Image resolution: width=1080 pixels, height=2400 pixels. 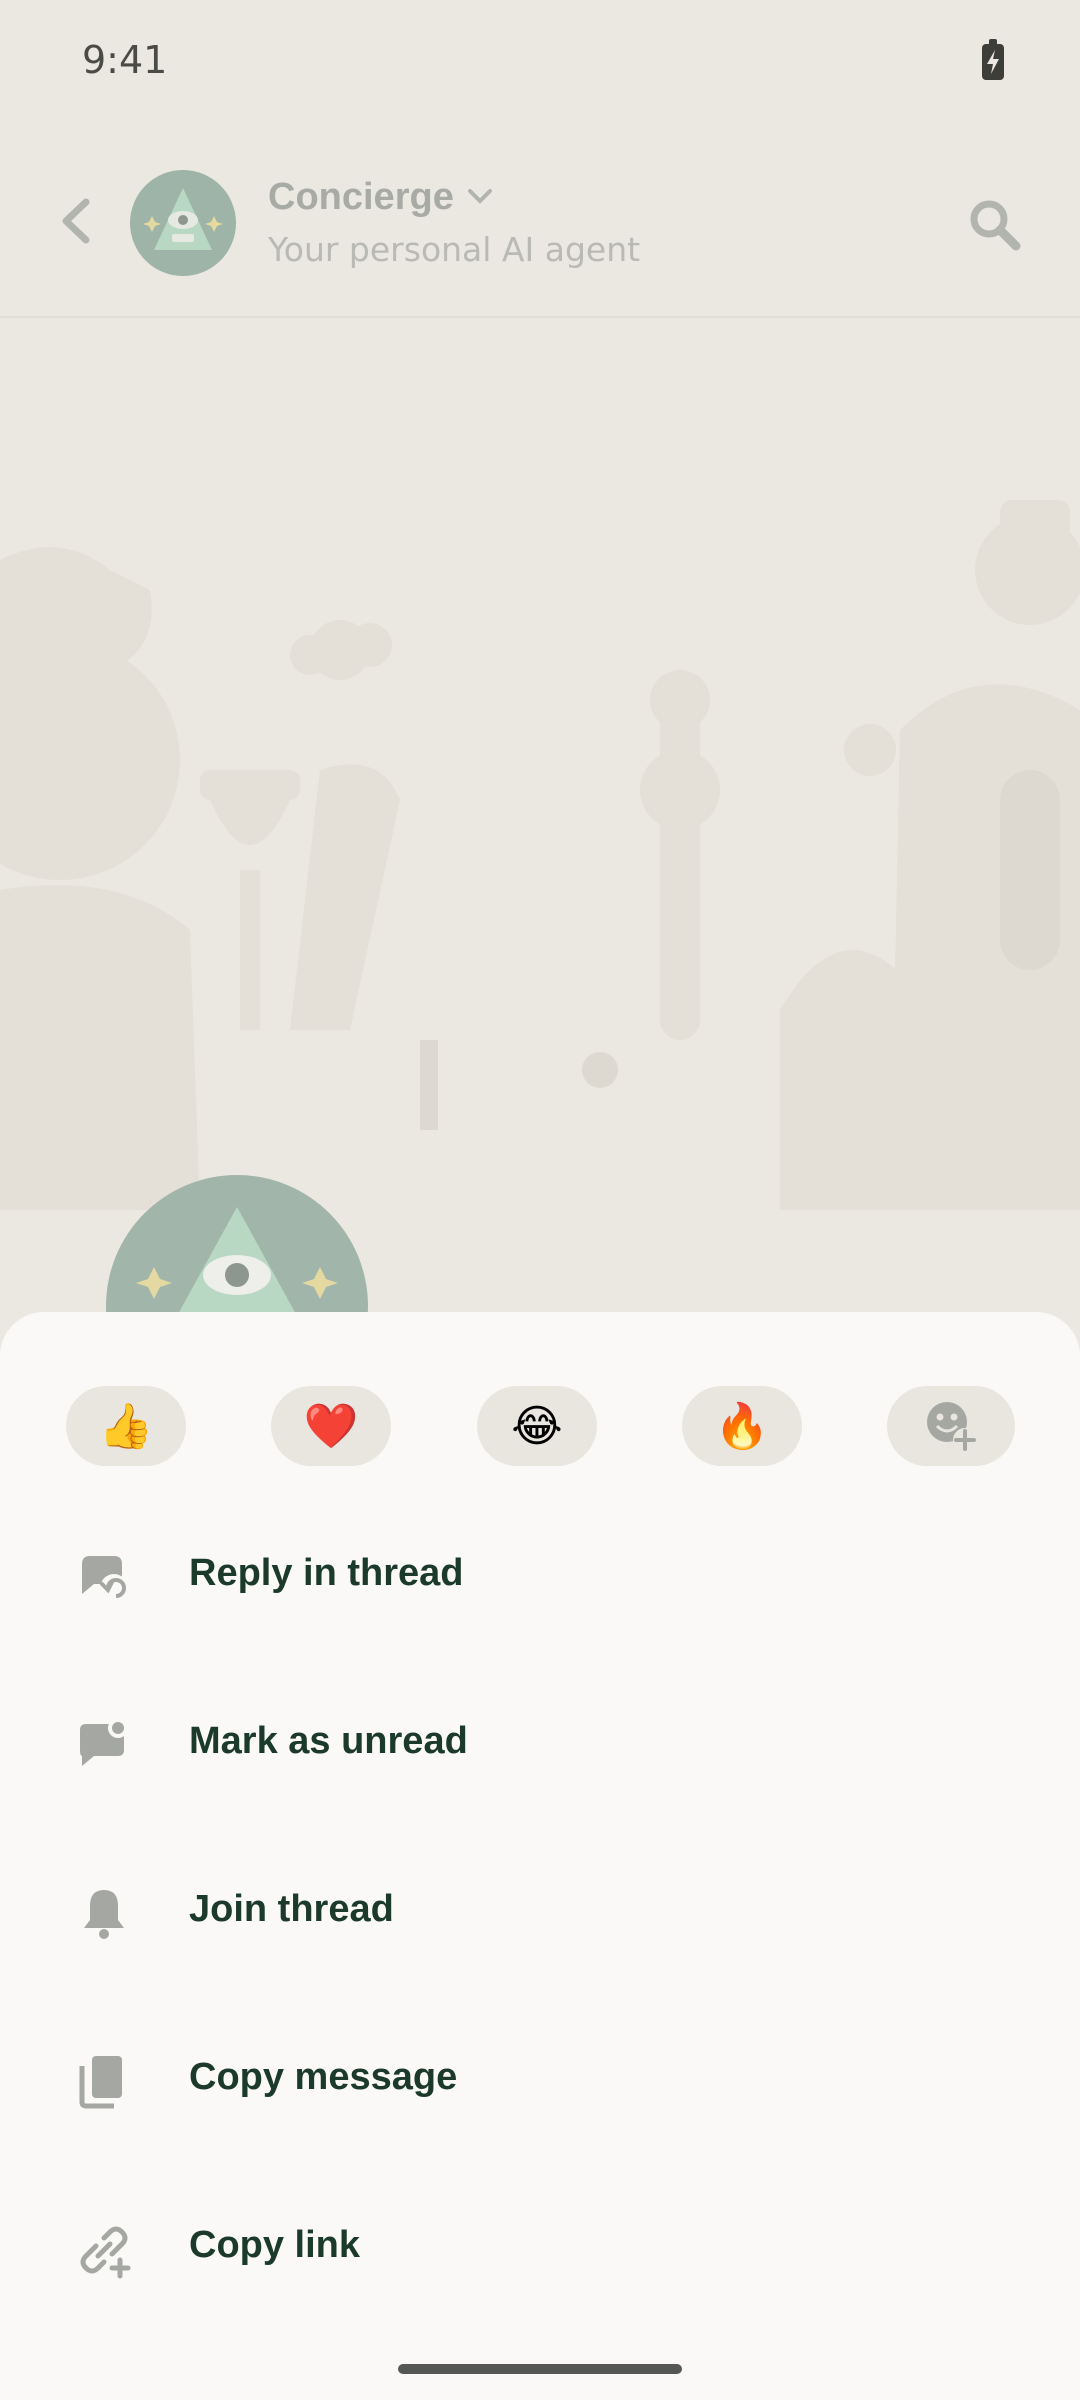 I want to click on heart-emoji: ❤️, so click(x=331, y=1426).